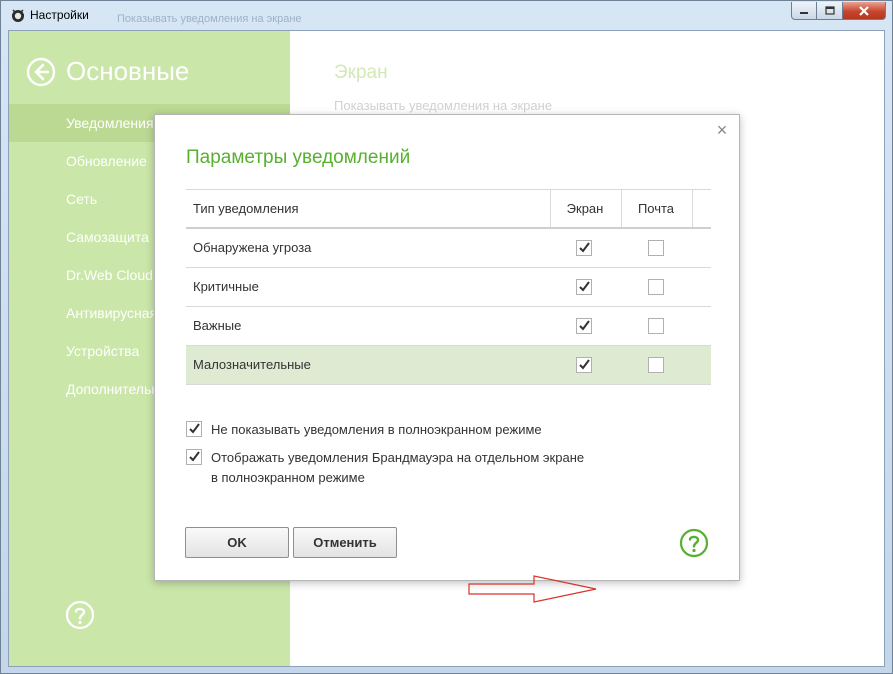 Image resolution: width=893 pixels, height=674 pixels. What do you see at coordinates (59, 15) in the screenshot?
I see `window-title: Настройки` at bounding box center [59, 15].